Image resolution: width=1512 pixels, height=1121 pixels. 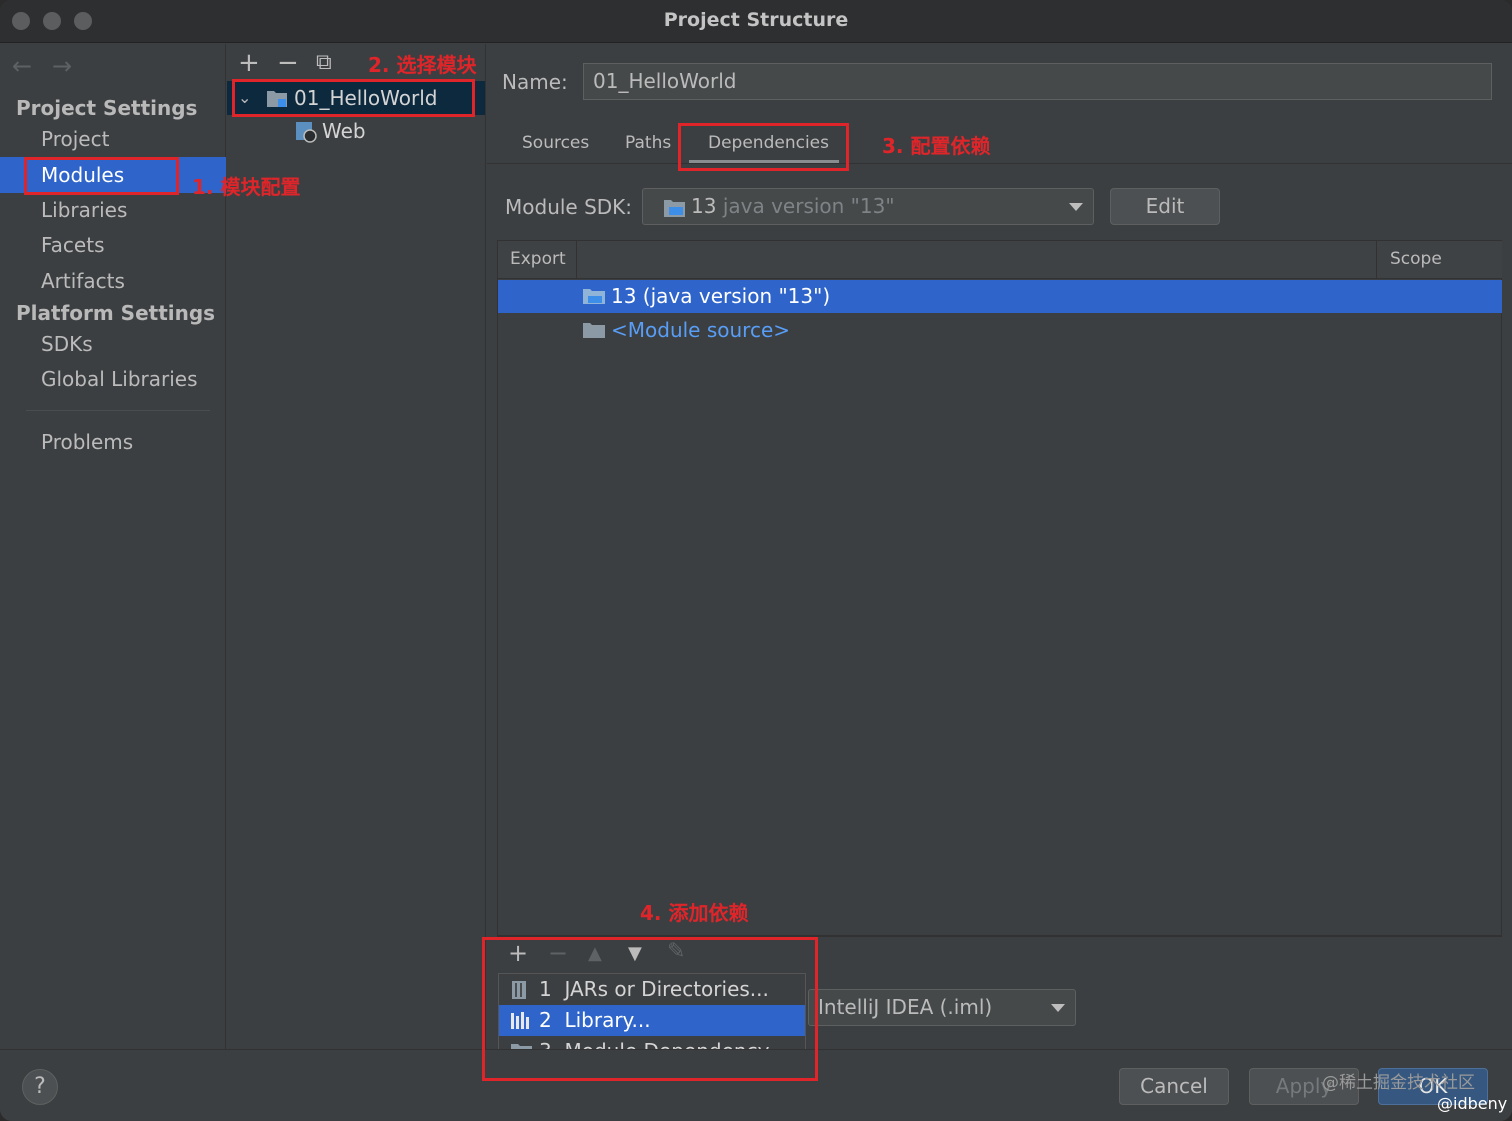 What do you see at coordinates (648, 143) in the screenshot?
I see `tab-paths: Paths` at bounding box center [648, 143].